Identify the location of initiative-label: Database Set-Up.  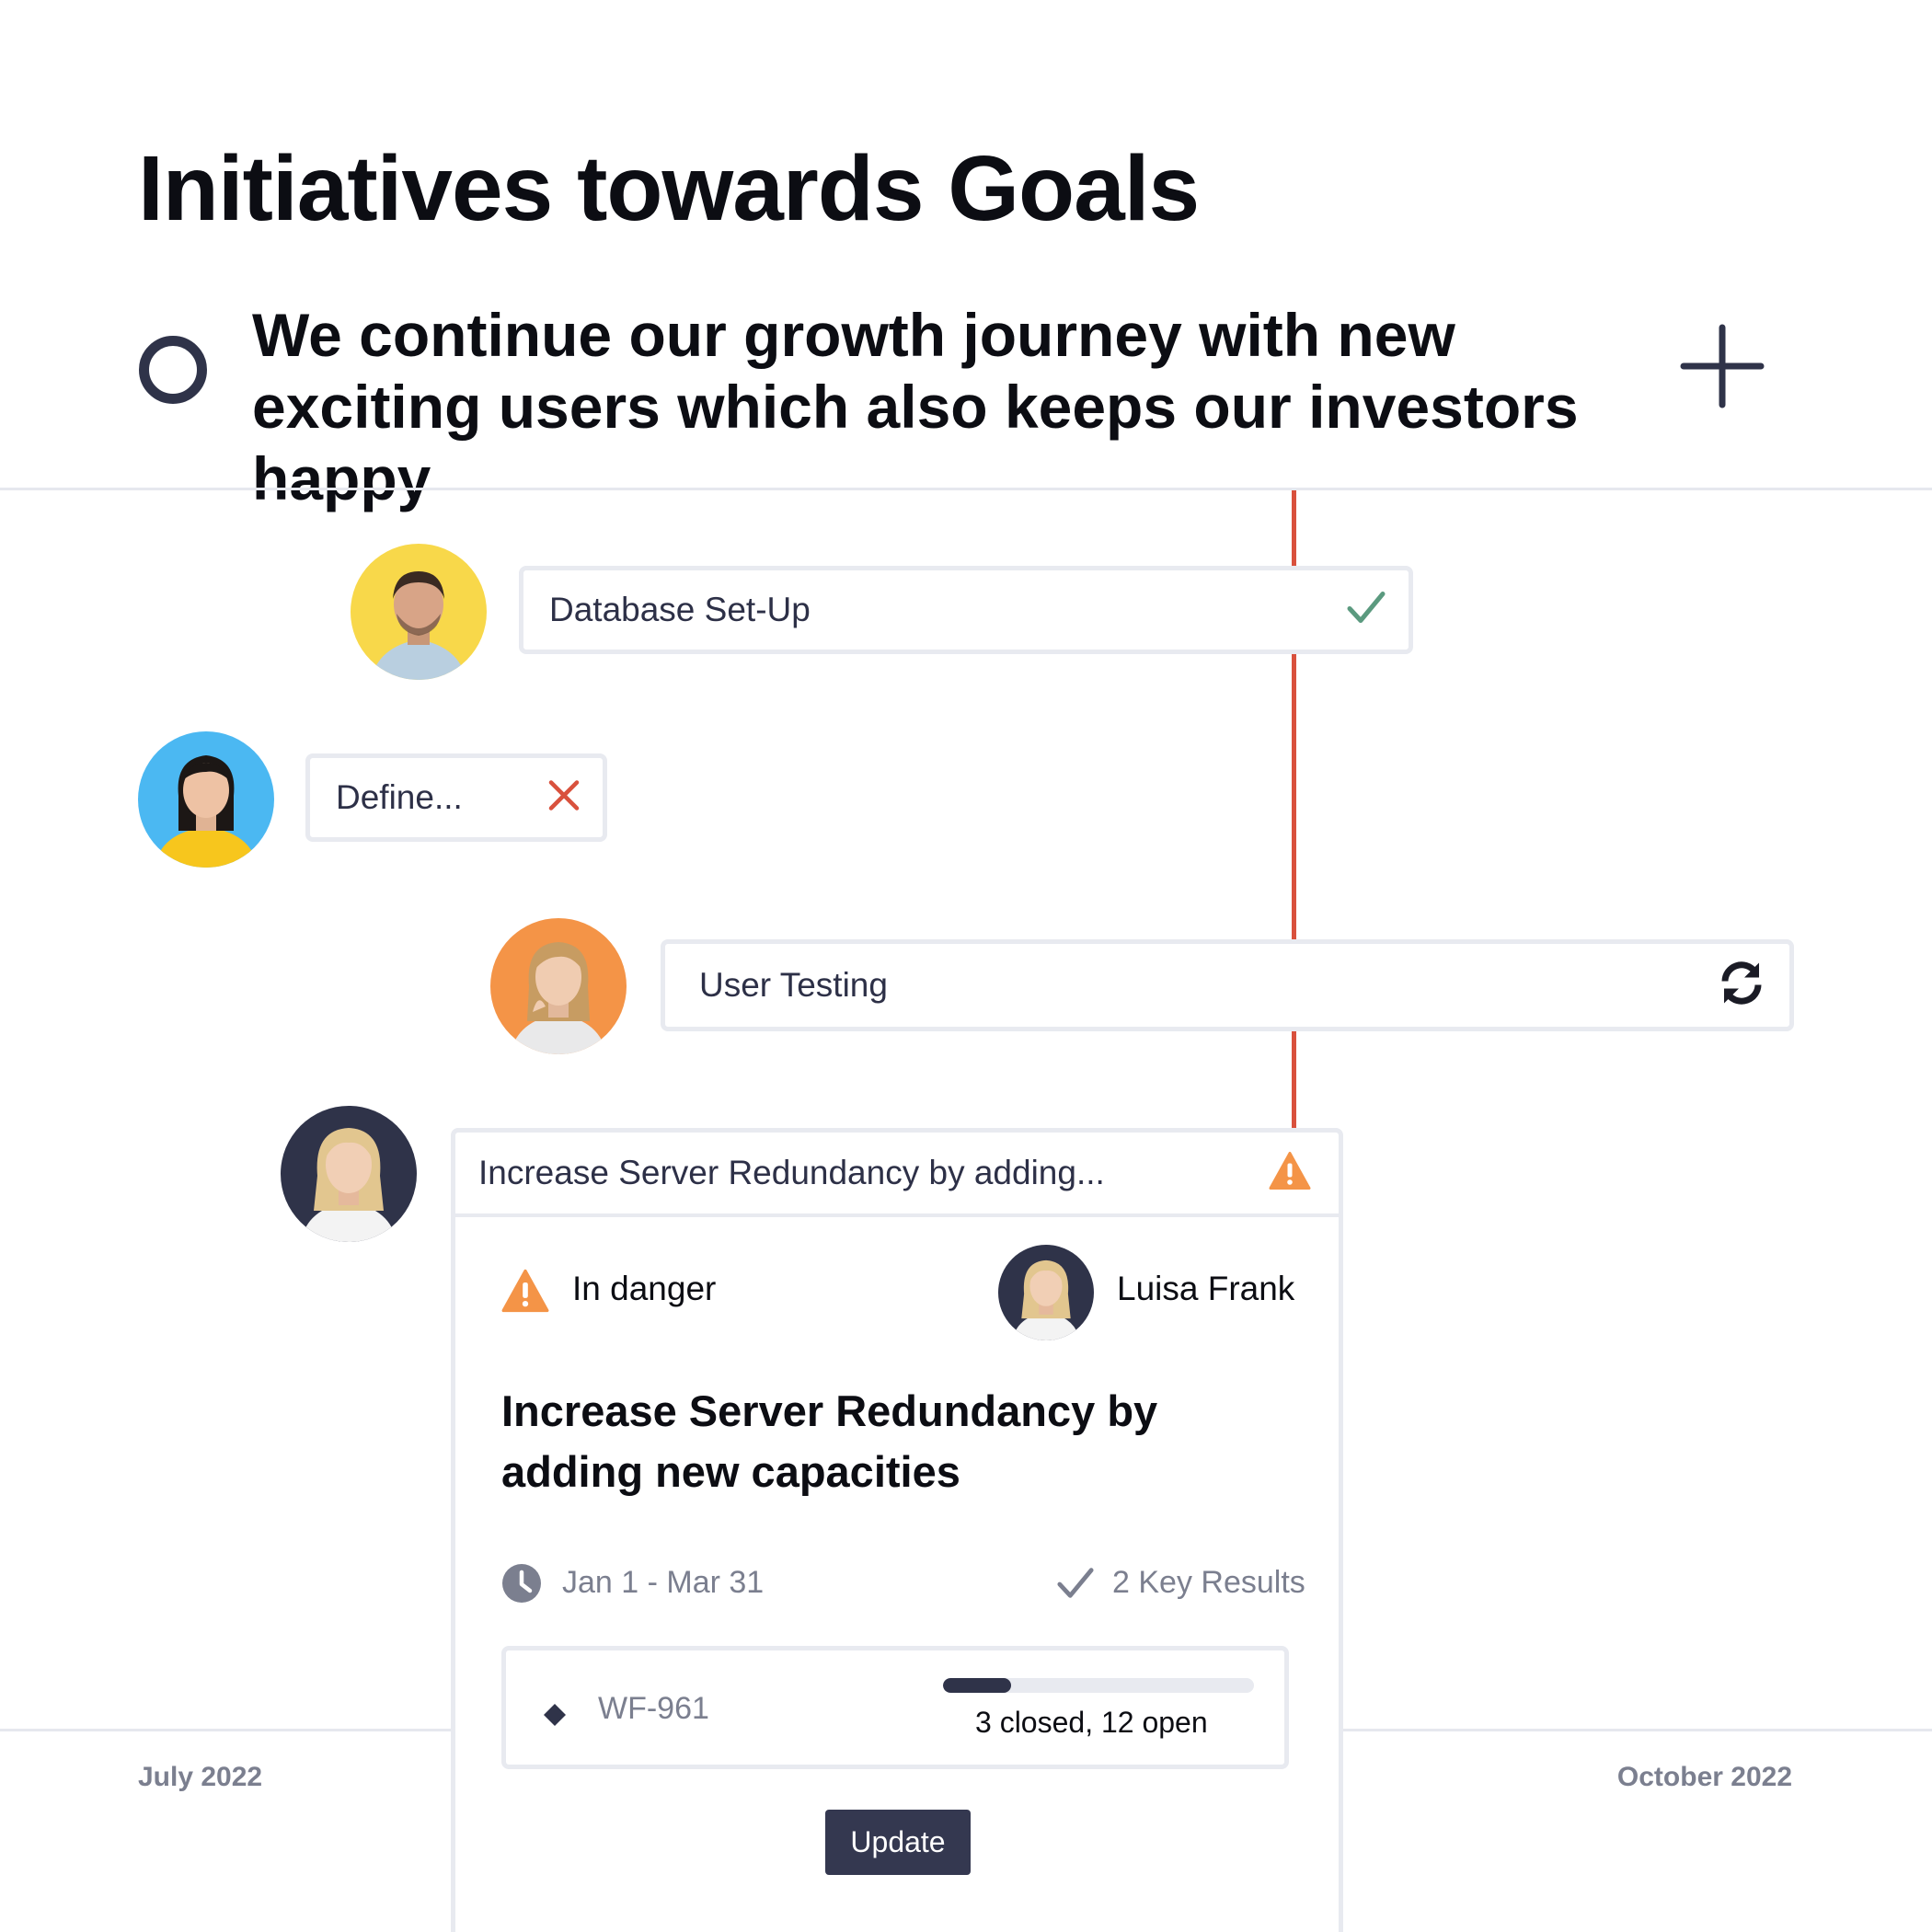
(680, 609).